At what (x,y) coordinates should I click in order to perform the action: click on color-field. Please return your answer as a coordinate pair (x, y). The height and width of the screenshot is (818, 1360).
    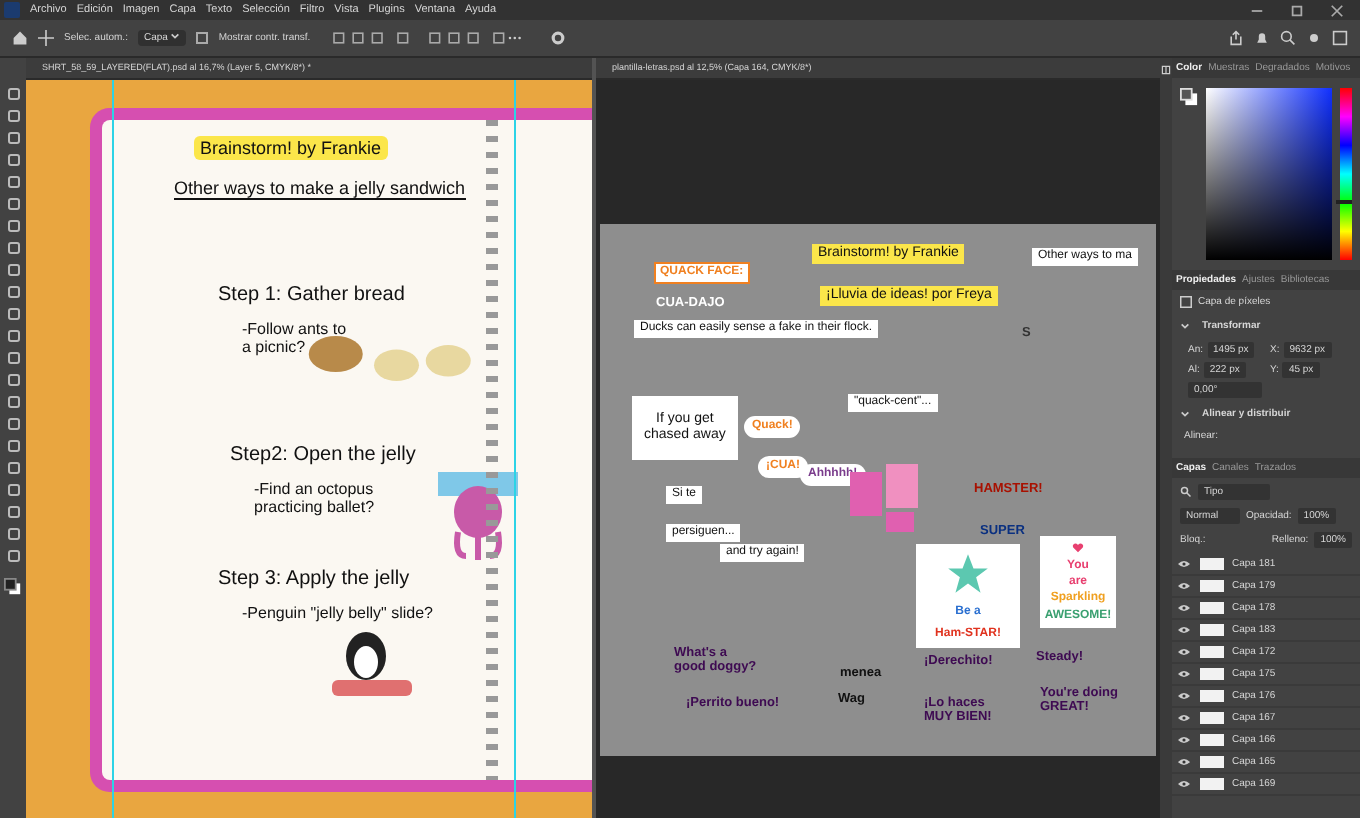
    Looking at the image, I should click on (1269, 174).